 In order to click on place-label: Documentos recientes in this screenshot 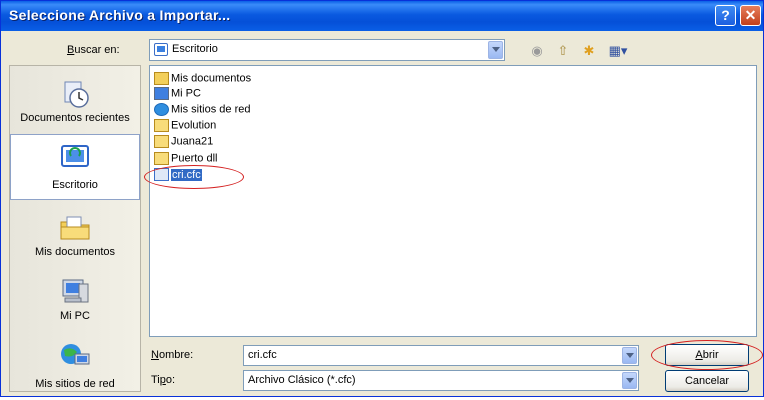, I will do `click(75, 118)`.